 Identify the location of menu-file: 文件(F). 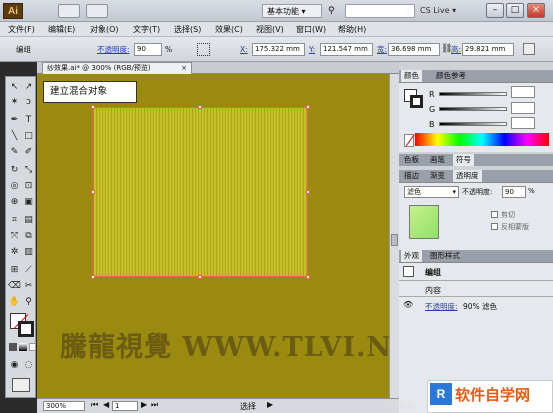
(21, 29).